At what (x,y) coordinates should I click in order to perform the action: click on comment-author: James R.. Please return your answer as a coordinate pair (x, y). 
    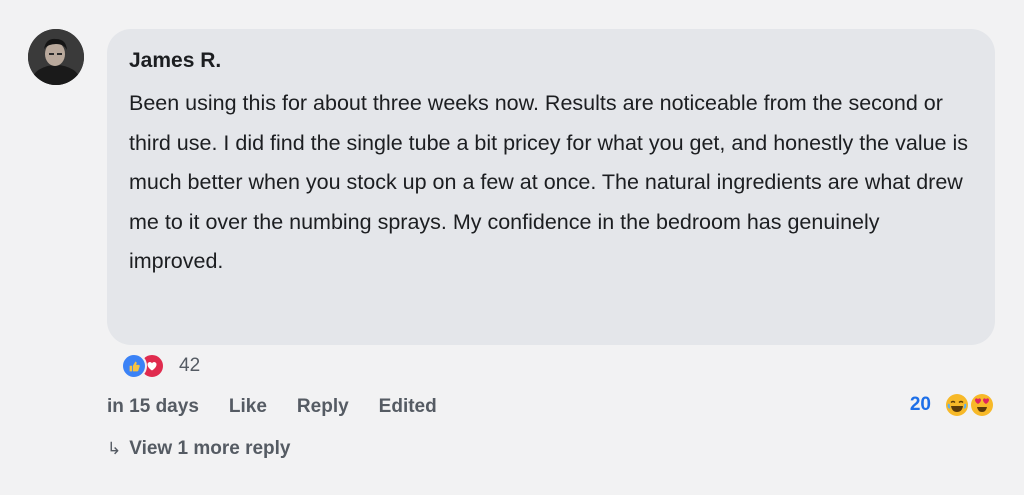
    Looking at the image, I should click on (551, 61).